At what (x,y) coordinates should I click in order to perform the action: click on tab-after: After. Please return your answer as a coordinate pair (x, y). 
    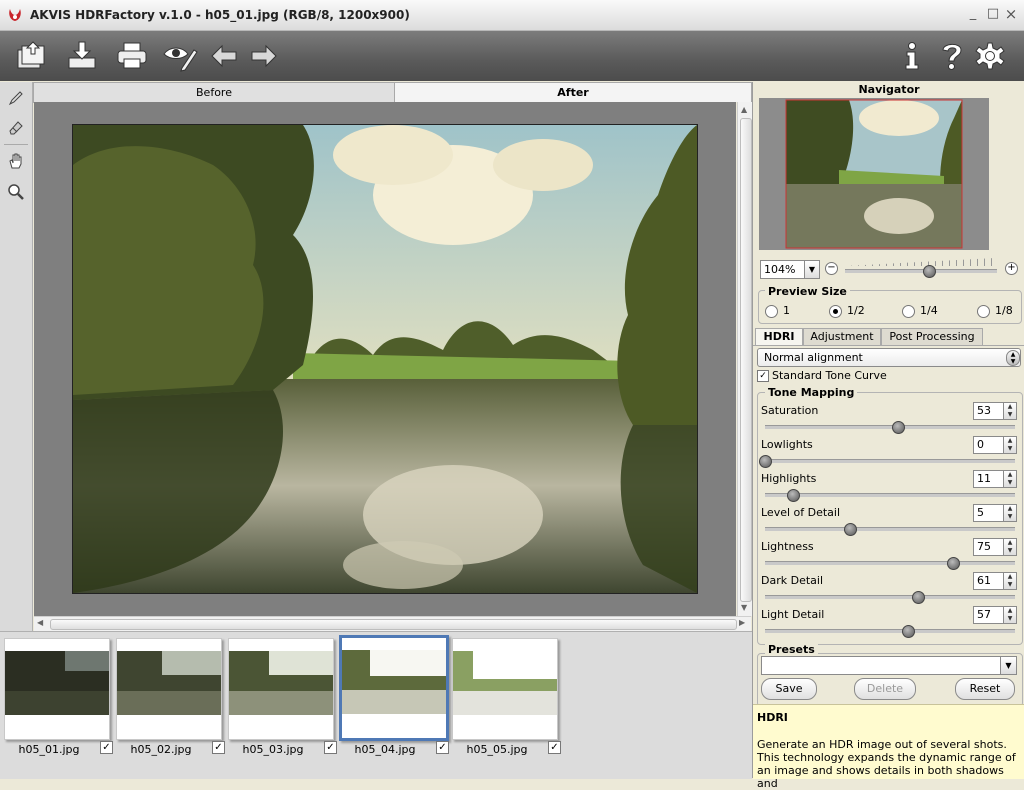
    Looking at the image, I should click on (573, 92).